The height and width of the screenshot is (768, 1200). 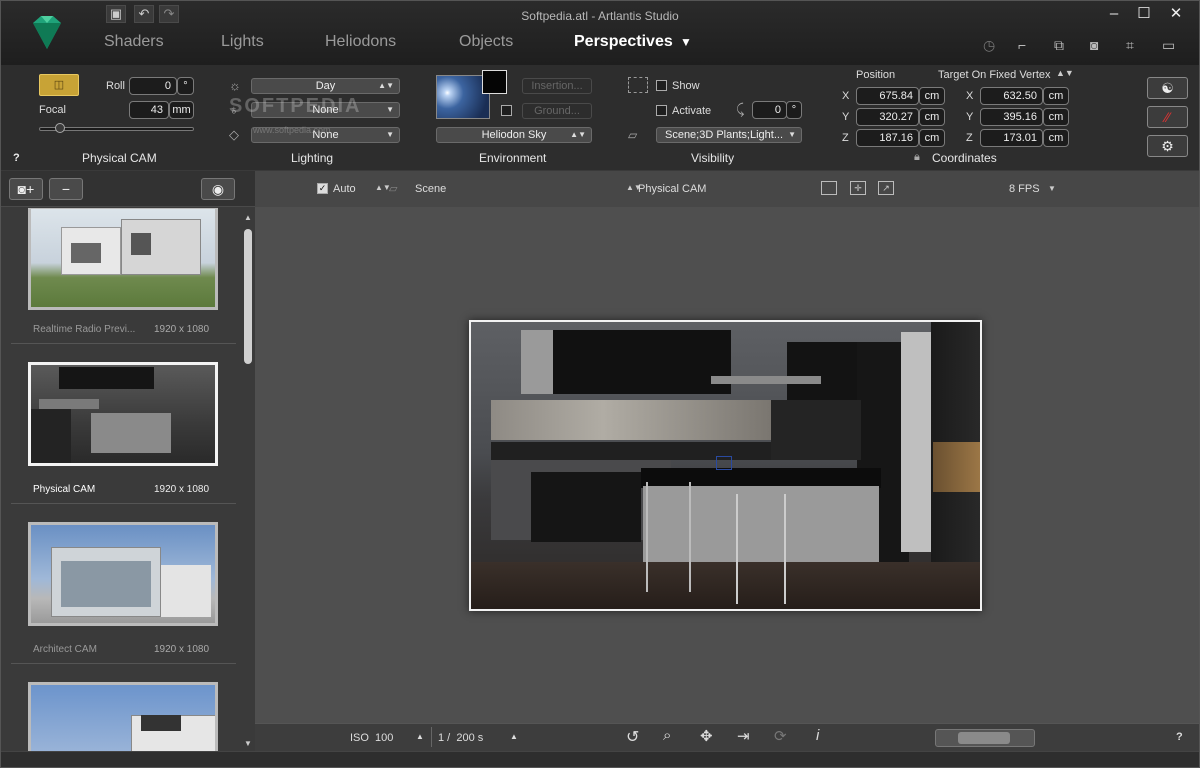 I want to click on show-label: Show, so click(x=686, y=86).